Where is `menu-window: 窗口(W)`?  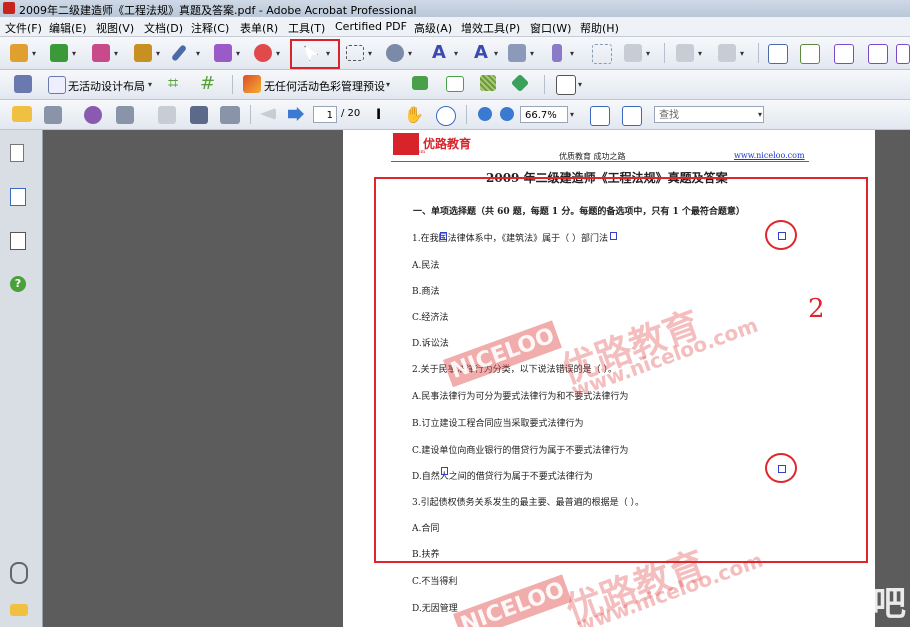 menu-window: 窗口(W) is located at coordinates (550, 28).